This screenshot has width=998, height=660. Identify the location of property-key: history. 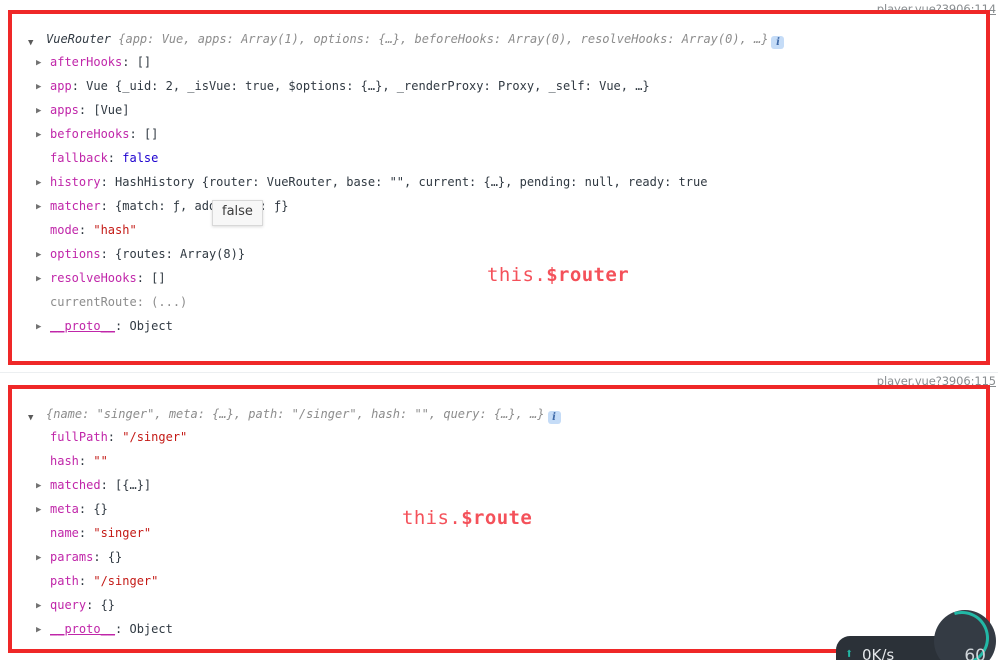
(75, 182).